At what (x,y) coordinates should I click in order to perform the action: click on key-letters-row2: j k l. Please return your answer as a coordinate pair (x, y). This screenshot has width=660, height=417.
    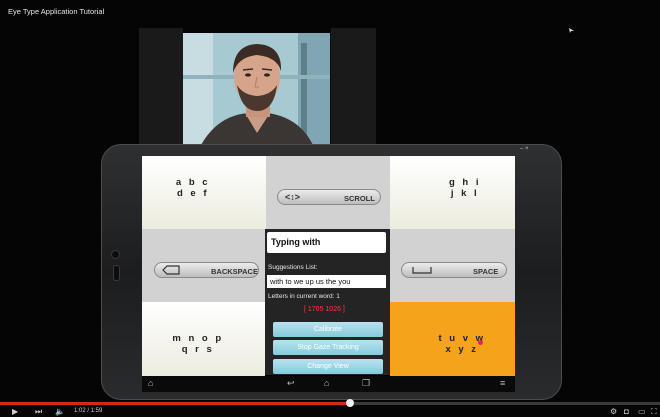
    Looking at the image, I should click on (465, 193).